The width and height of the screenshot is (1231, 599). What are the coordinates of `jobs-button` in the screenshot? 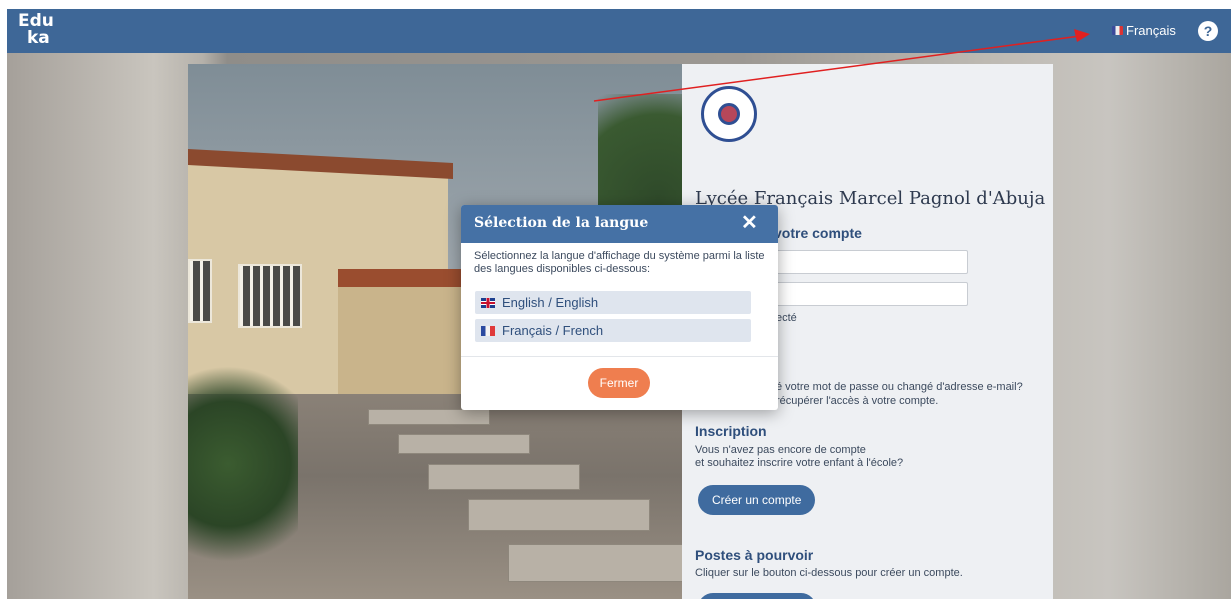 It's located at (757, 596).